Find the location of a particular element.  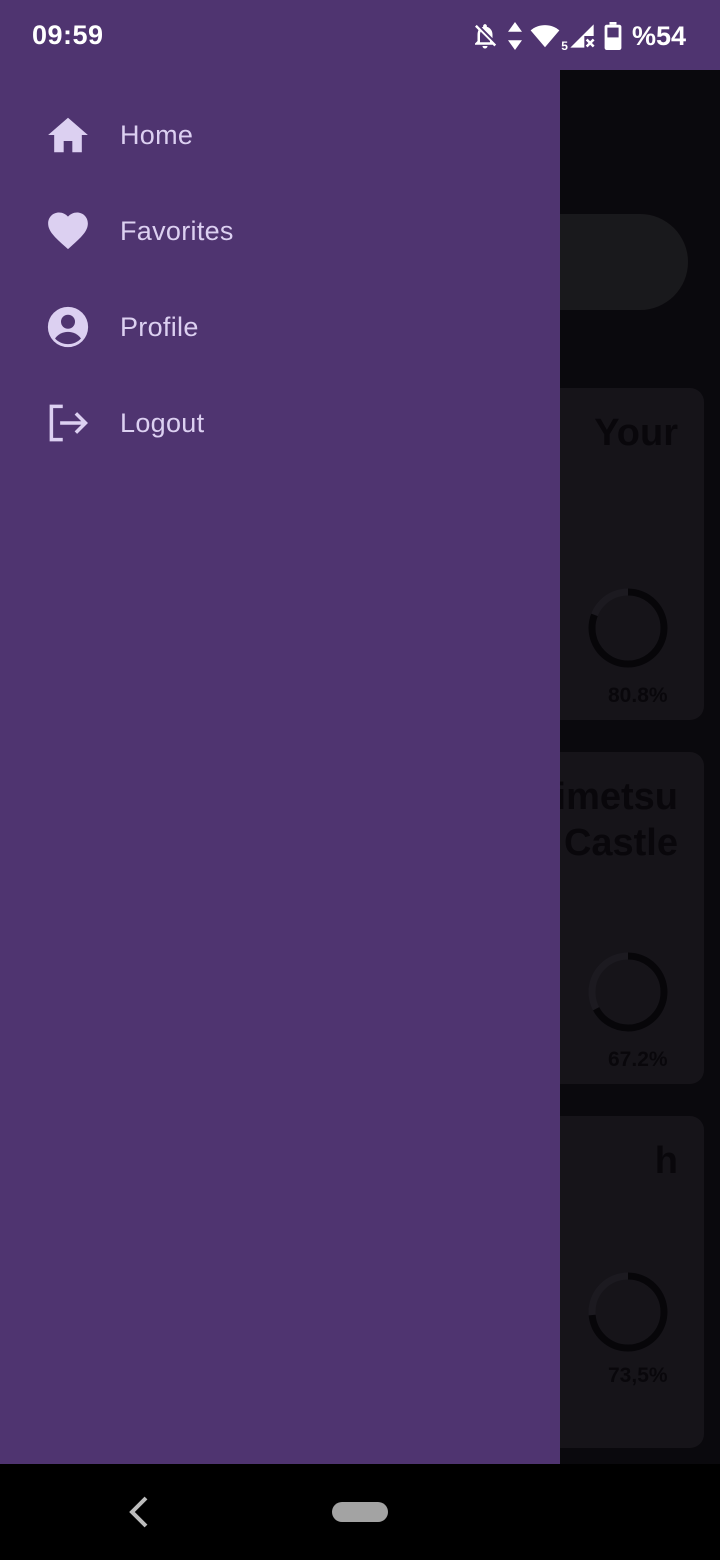

logout-icon is located at coordinates (68, 423).